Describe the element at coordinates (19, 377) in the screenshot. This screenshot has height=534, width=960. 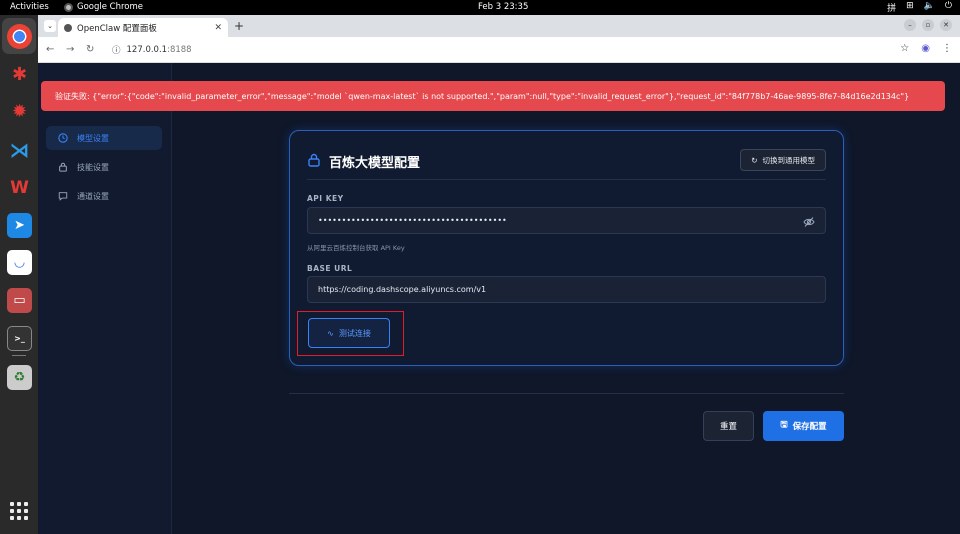
I see `trash-icon: ♻` at that location.